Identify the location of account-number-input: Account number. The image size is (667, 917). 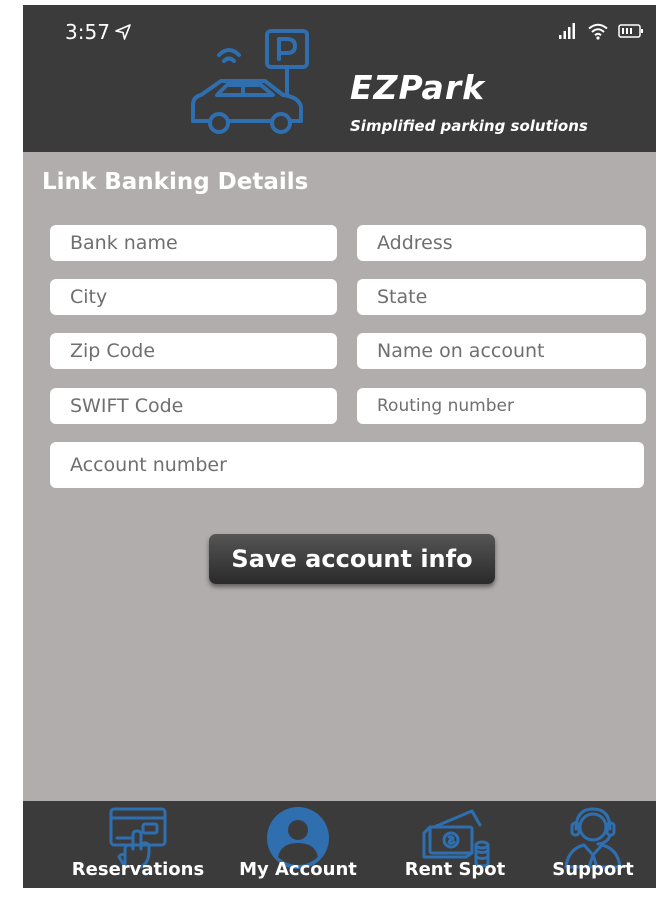
(347, 465).